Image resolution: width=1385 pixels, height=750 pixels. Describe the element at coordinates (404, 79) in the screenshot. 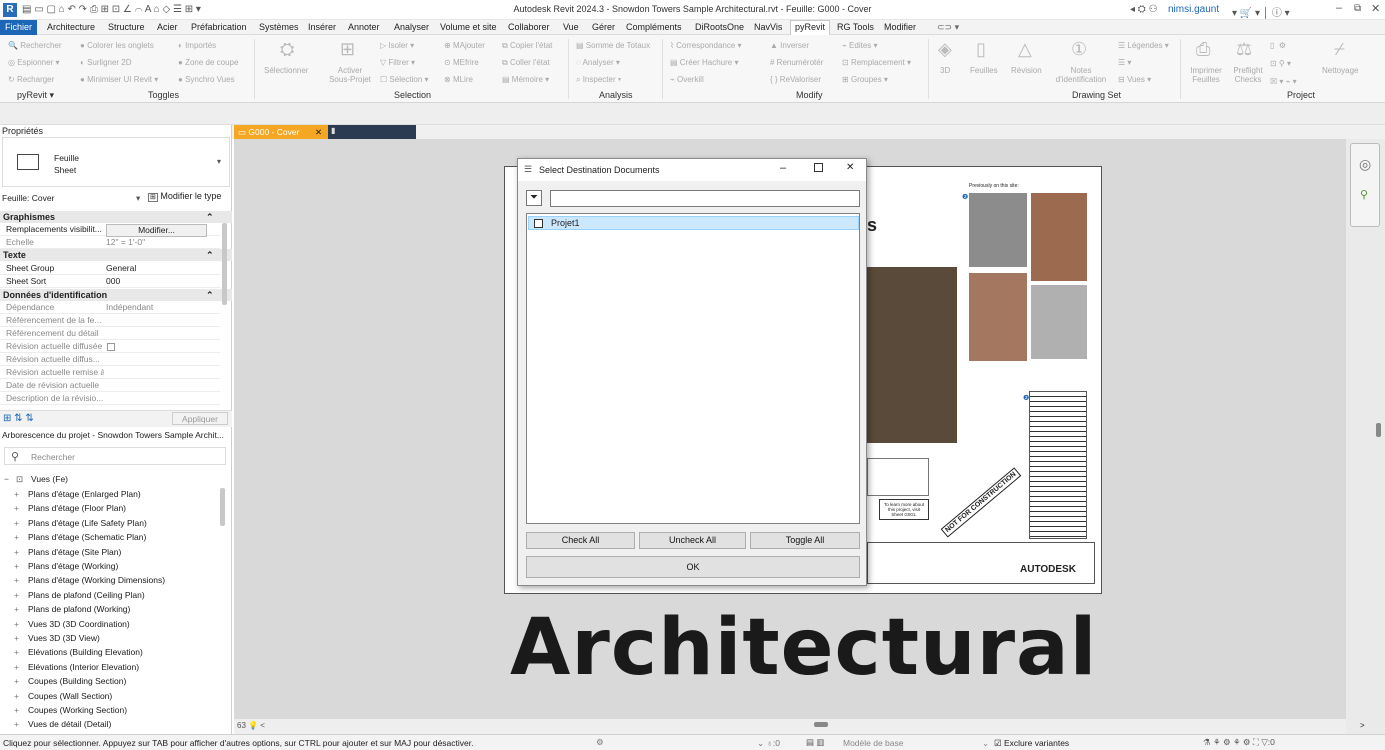

I see `rb-selection: ☐ Sélection ▾` at that location.